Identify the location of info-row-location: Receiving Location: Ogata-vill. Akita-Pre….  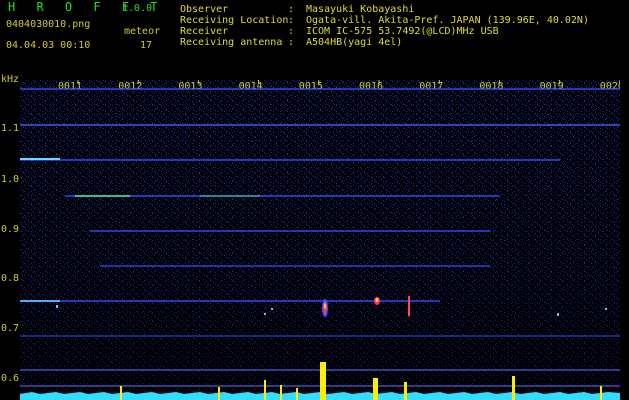
(384, 20).